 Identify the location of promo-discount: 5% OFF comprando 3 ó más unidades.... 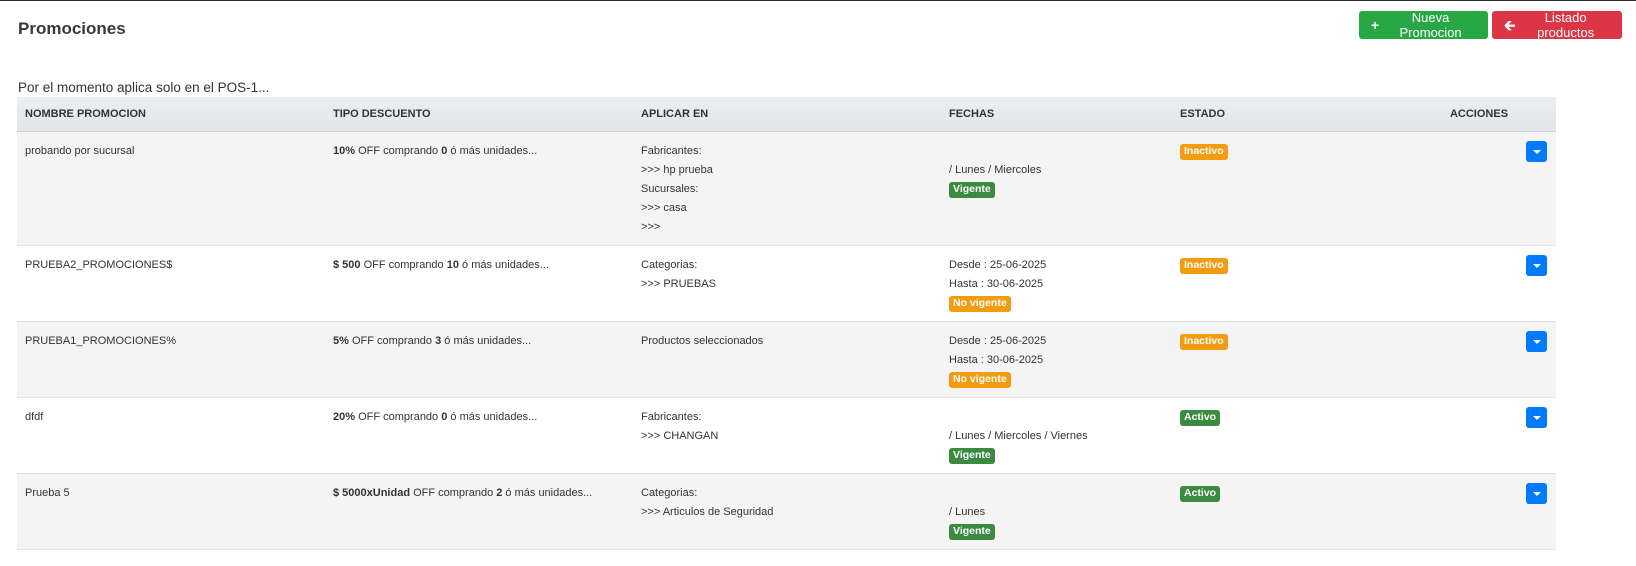
(479, 359).